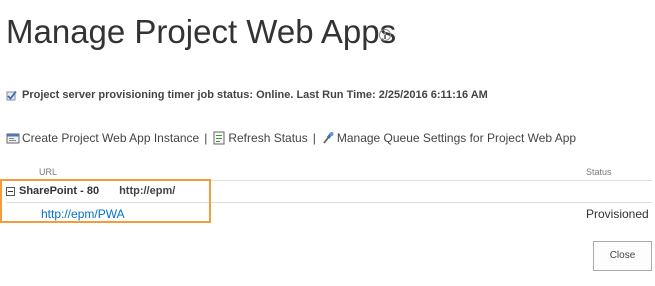  Describe the element at coordinates (328, 138) in the screenshot. I see `queue-settings-icon` at that location.